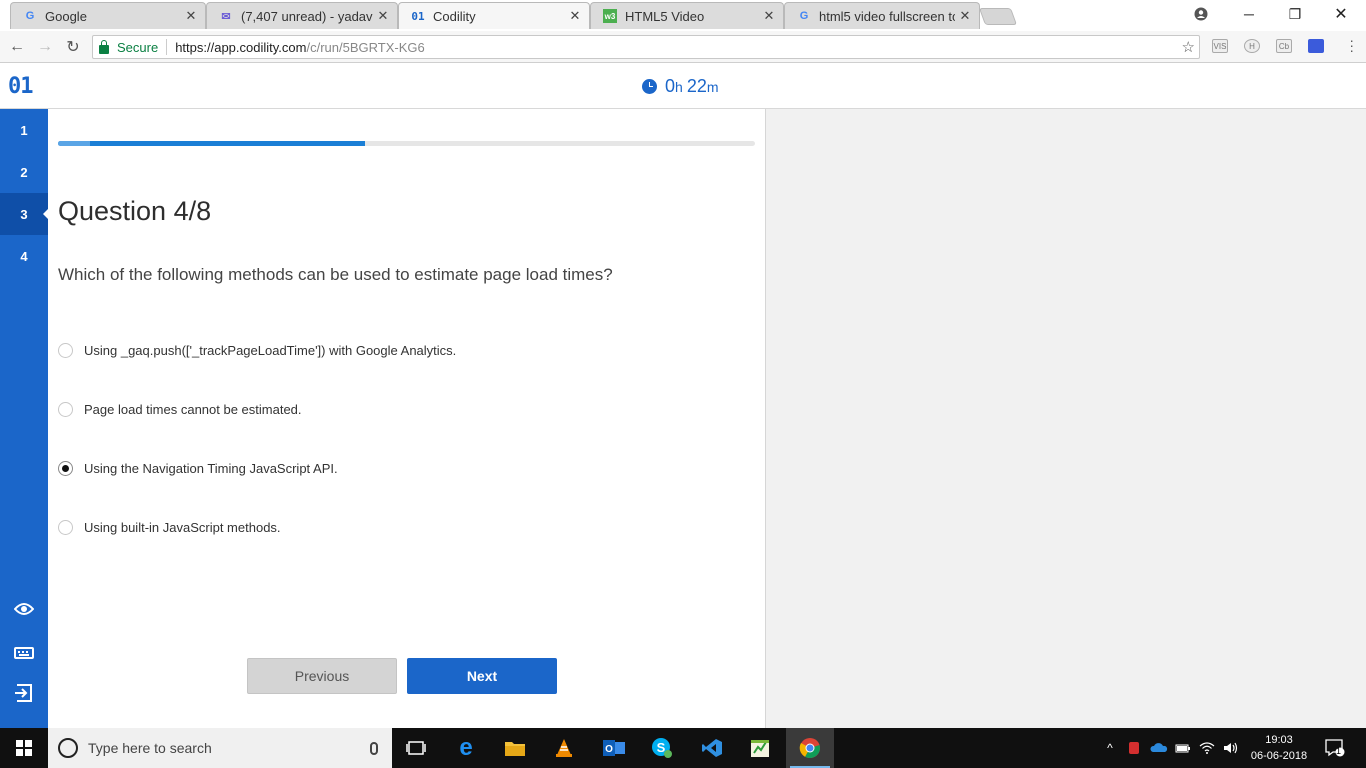 This screenshot has height=768, width=1366. I want to click on exit-icon, so click(24, 693).